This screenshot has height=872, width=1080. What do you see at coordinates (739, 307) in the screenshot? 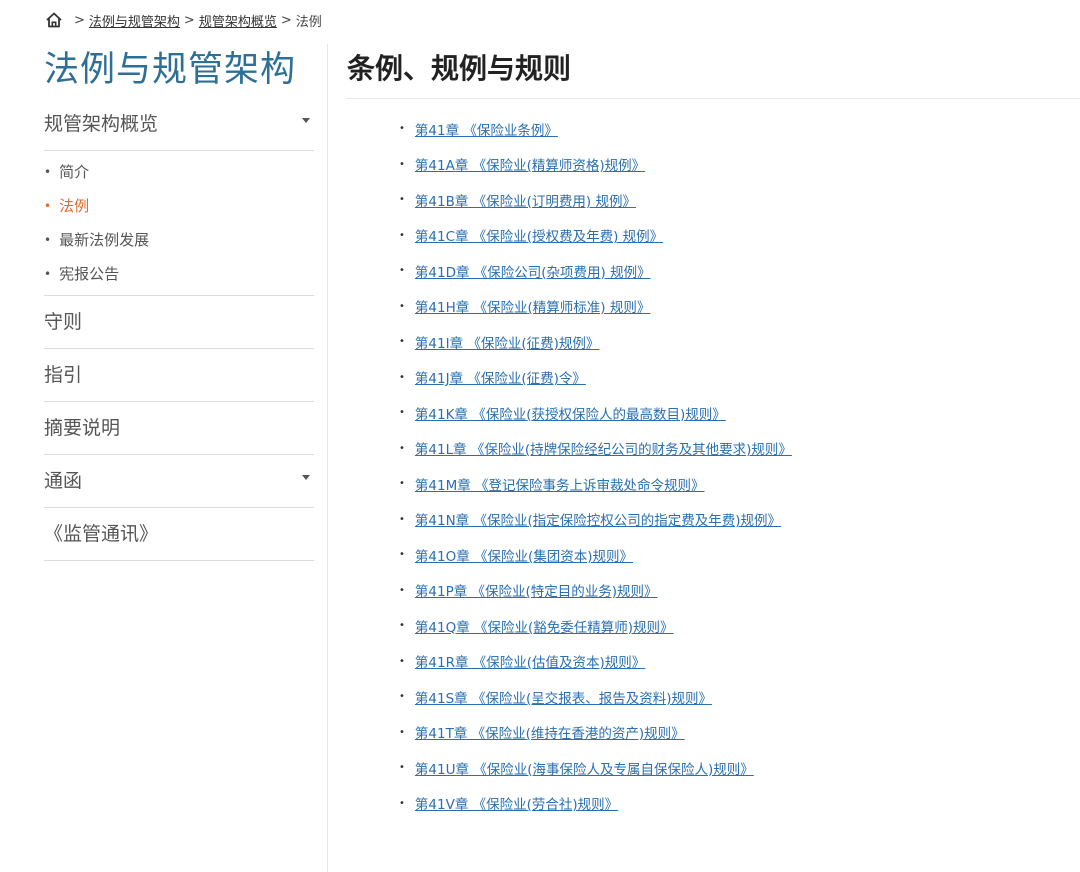
I see `list-item: • 第41H章 《保险业(精算师标准) 规则》` at bounding box center [739, 307].